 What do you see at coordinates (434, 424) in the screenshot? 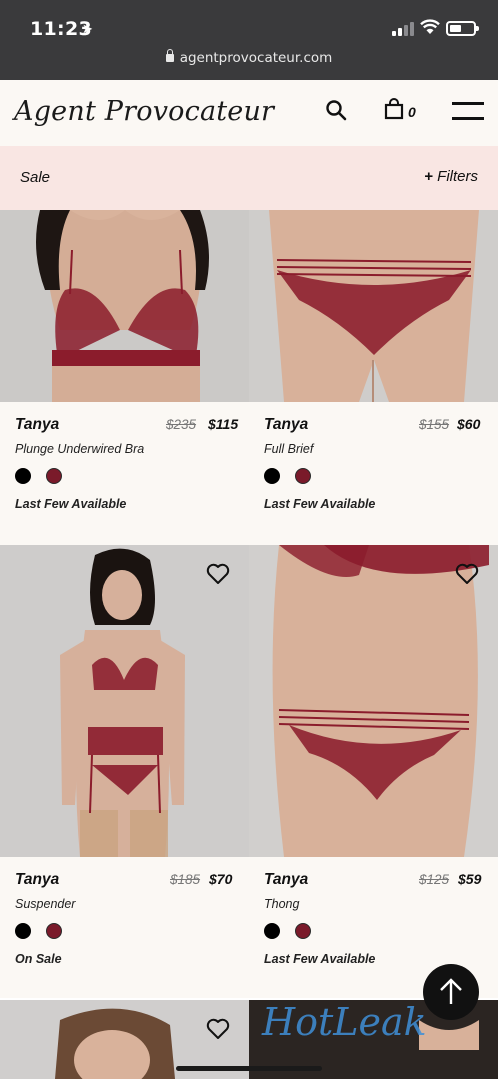
I see `original-price: $155` at bounding box center [434, 424].